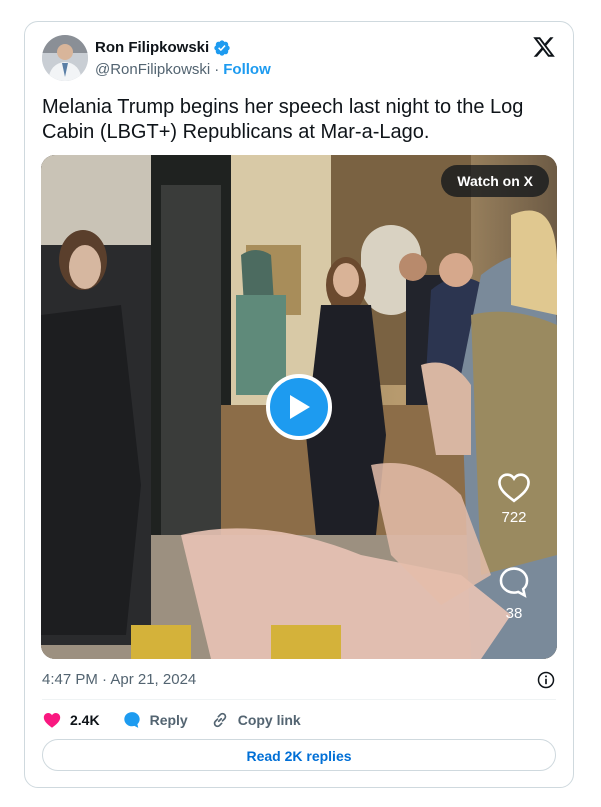 This screenshot has width=601, height=807. What do you see at coordinates (299, 755) in the screenshot?
I see `read-replies-button: Read 2K replies` at bounding box center [299, 755].